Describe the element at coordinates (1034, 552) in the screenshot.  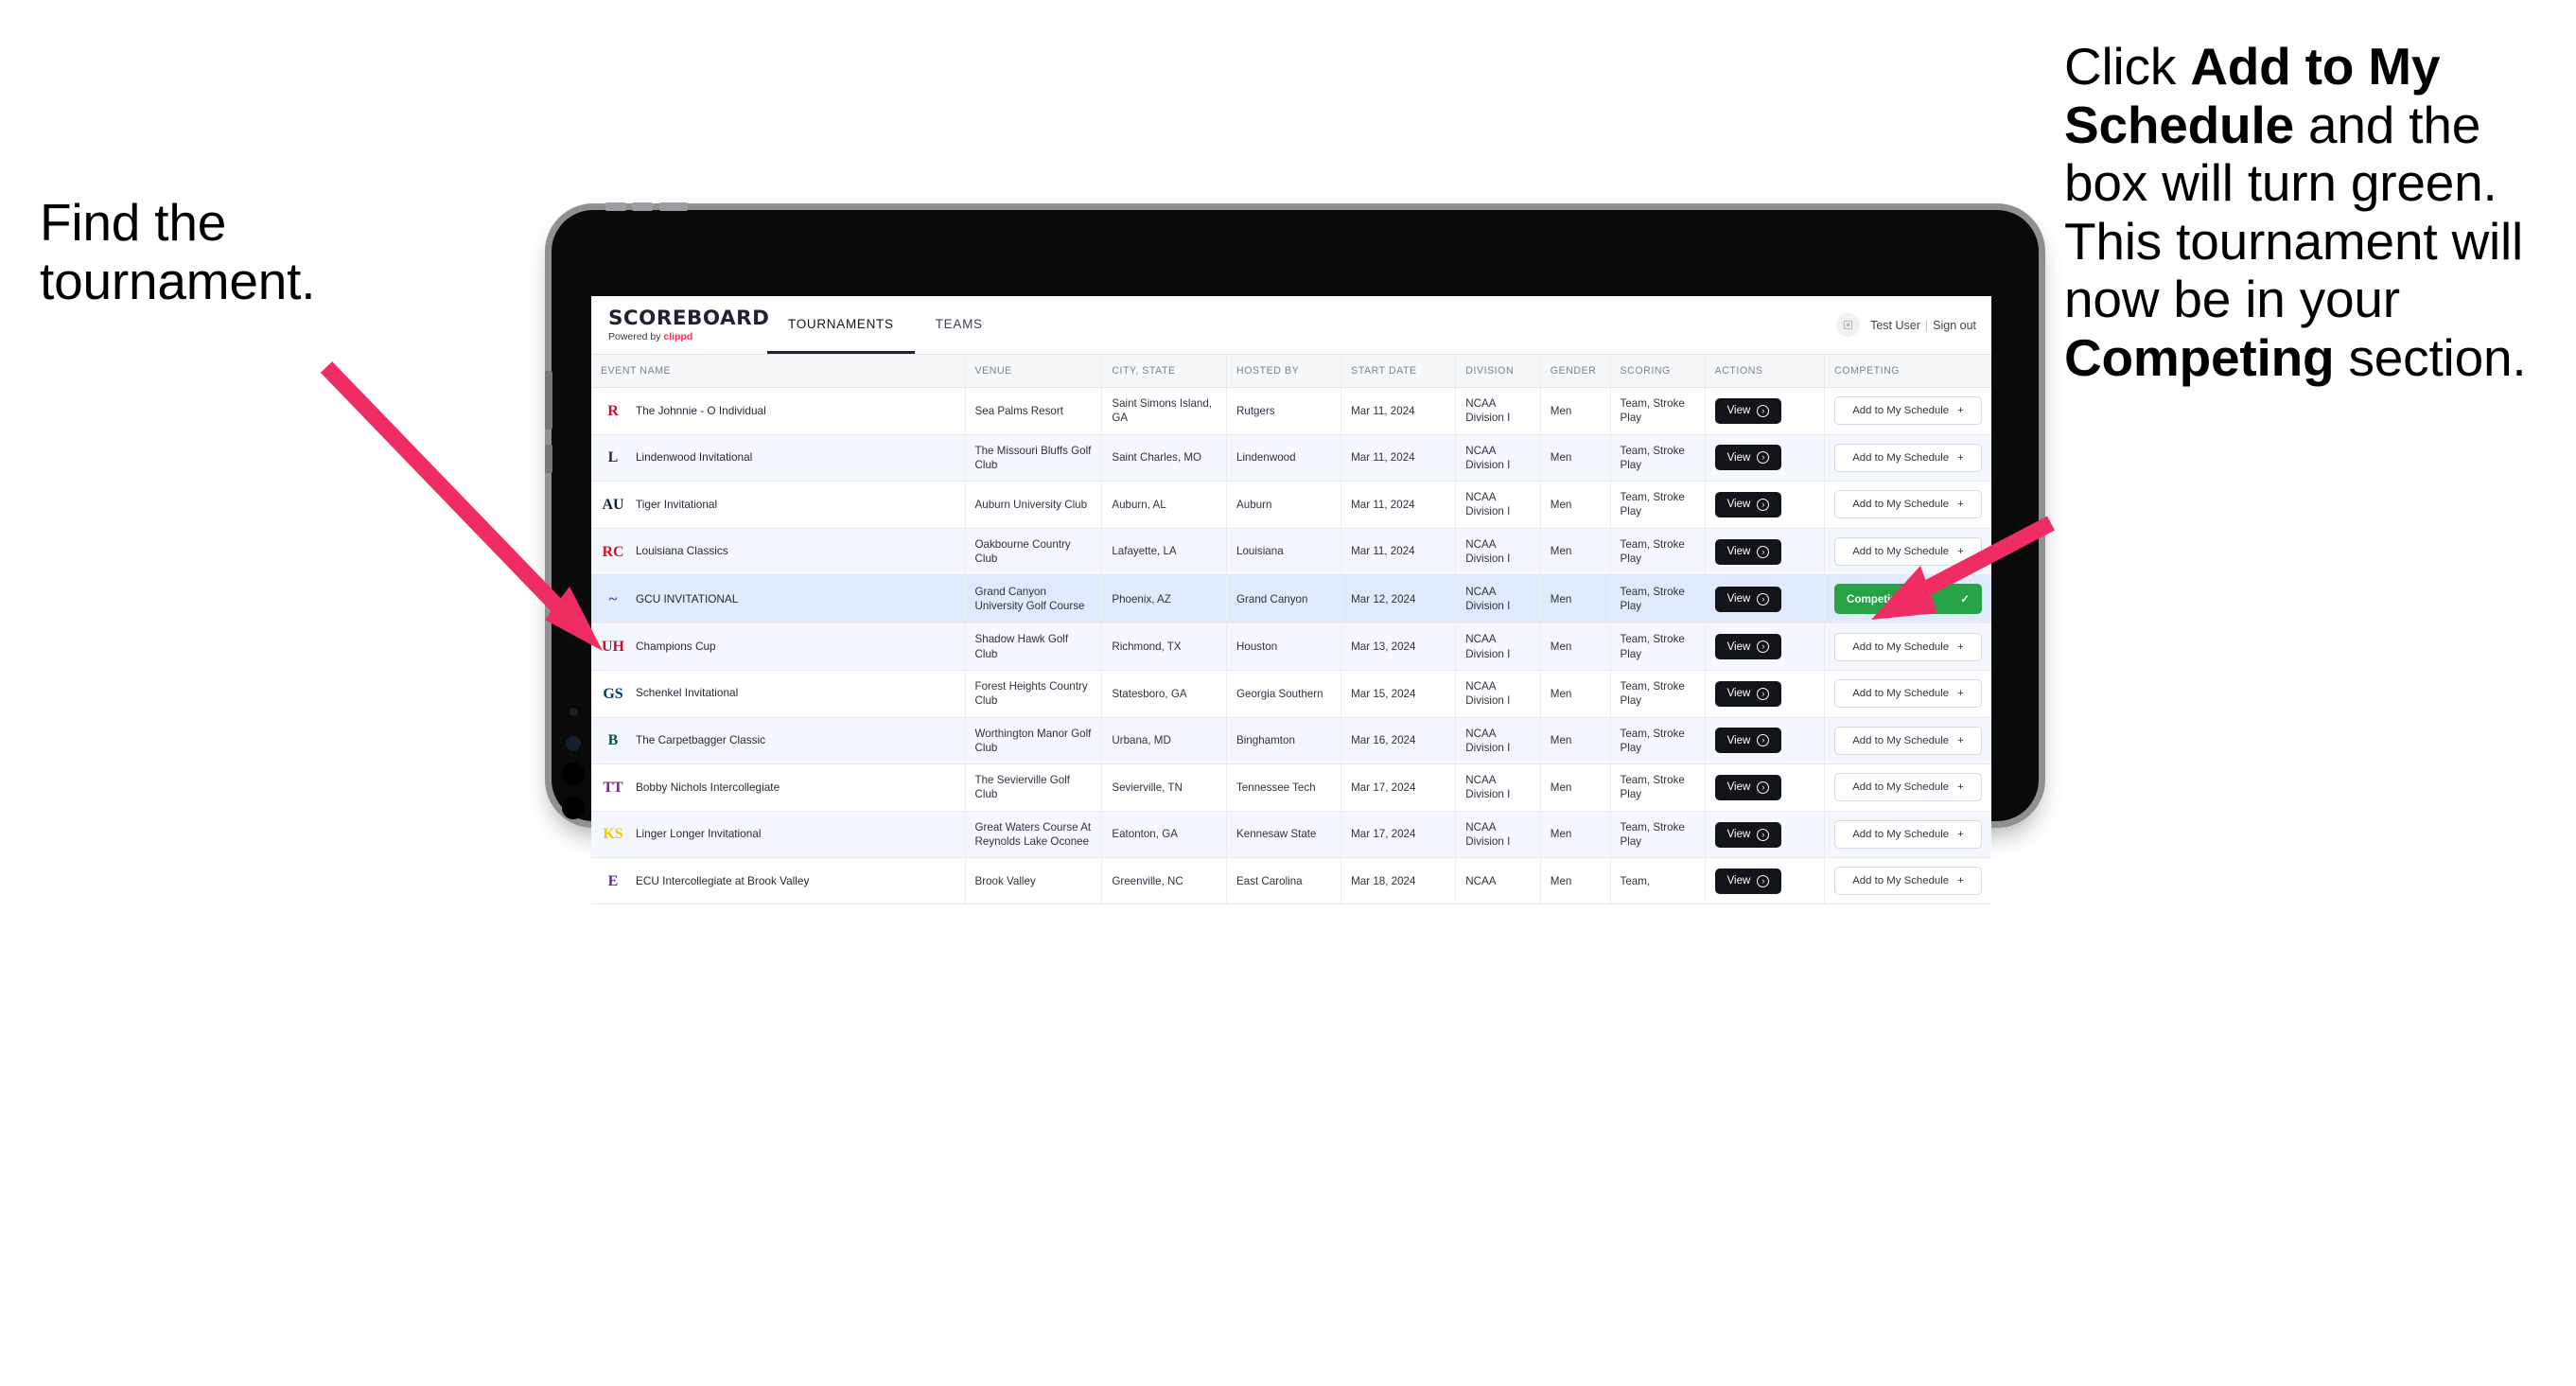
I see `cell-venue: Oakbourne Country Club` at that location.